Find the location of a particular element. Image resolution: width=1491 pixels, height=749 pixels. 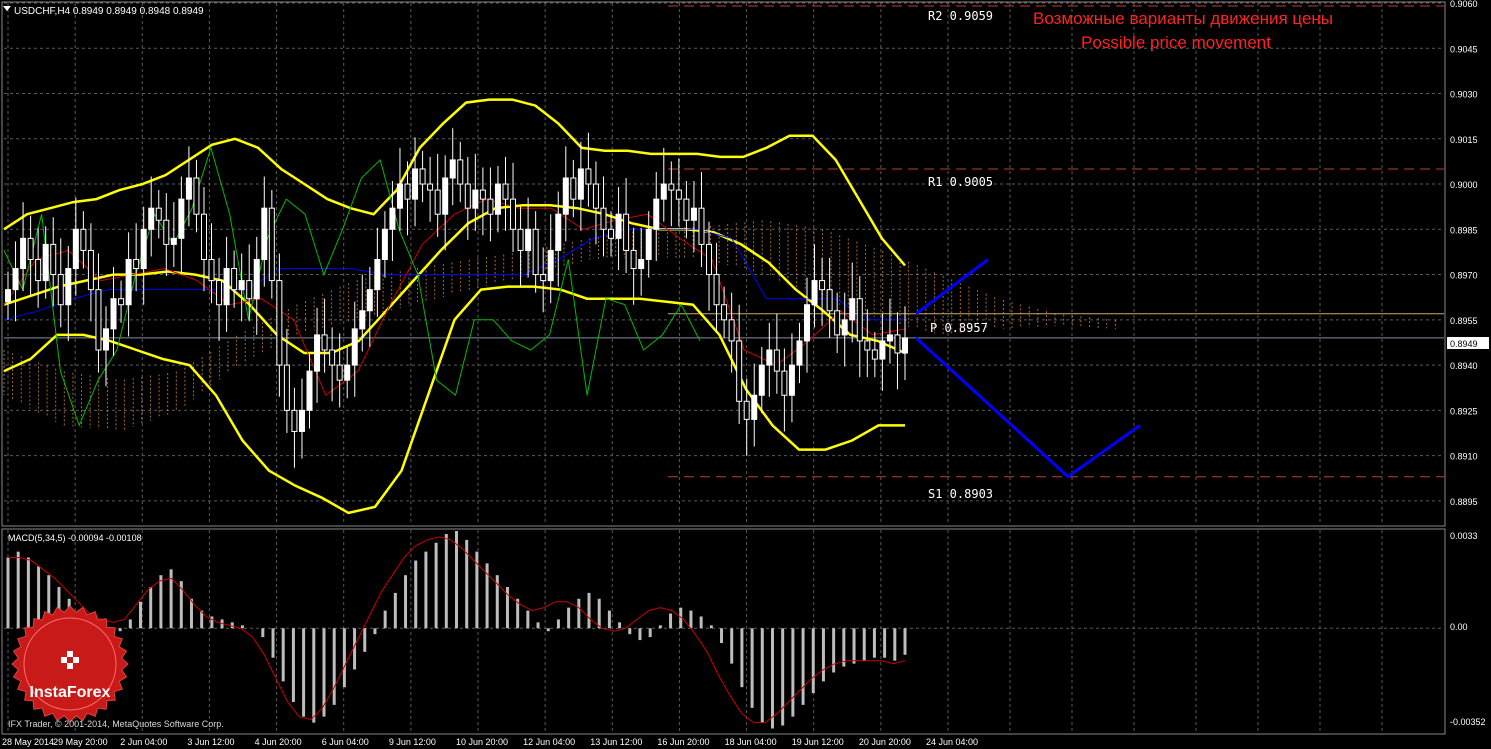

time-tick-label: 19 Jun 12:00 is located at coordinates (818, 742).